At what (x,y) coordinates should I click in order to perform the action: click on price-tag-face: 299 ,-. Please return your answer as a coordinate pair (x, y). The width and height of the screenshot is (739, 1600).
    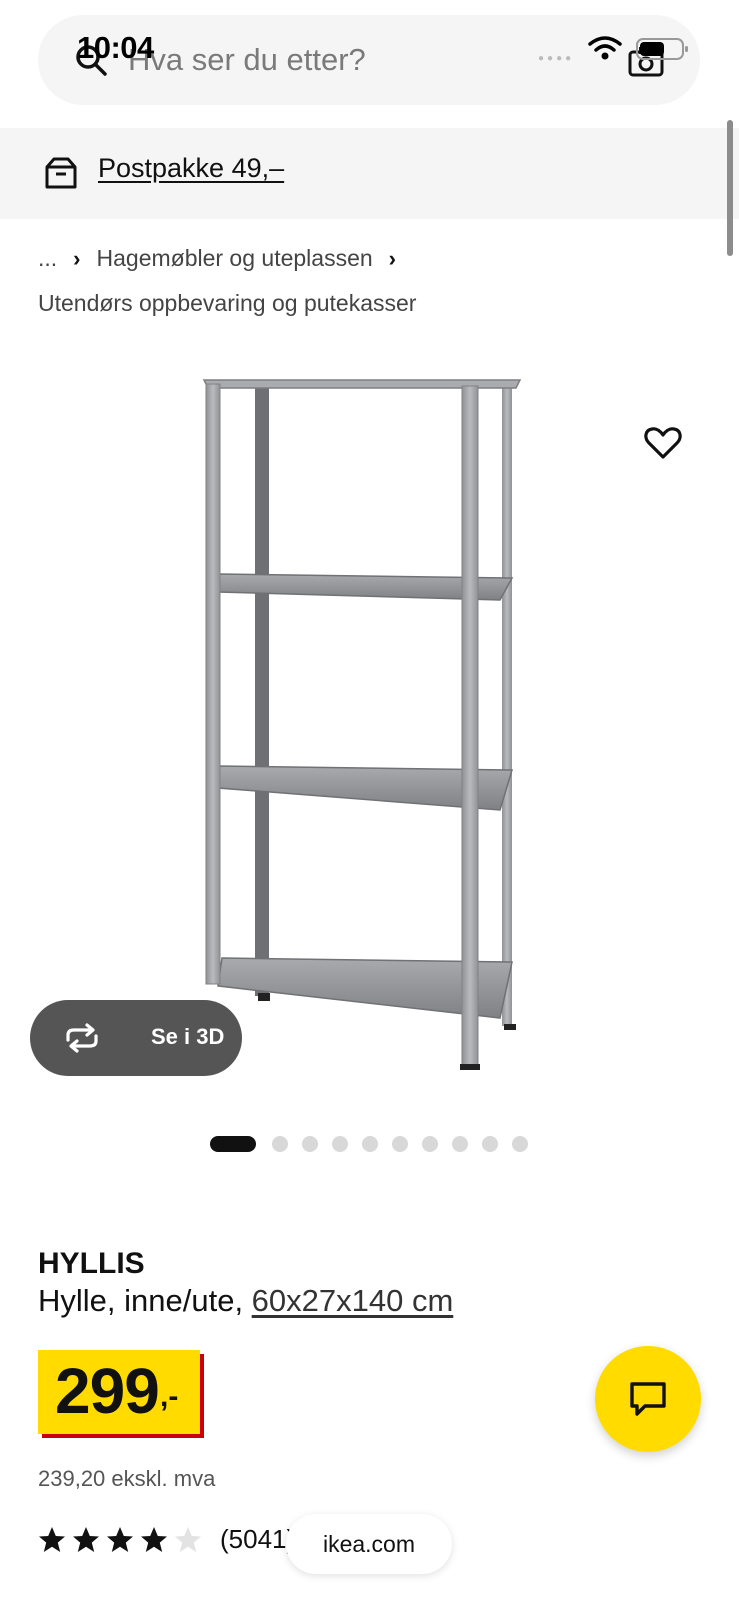
    Looking at the image, I should click on (119, 1392).